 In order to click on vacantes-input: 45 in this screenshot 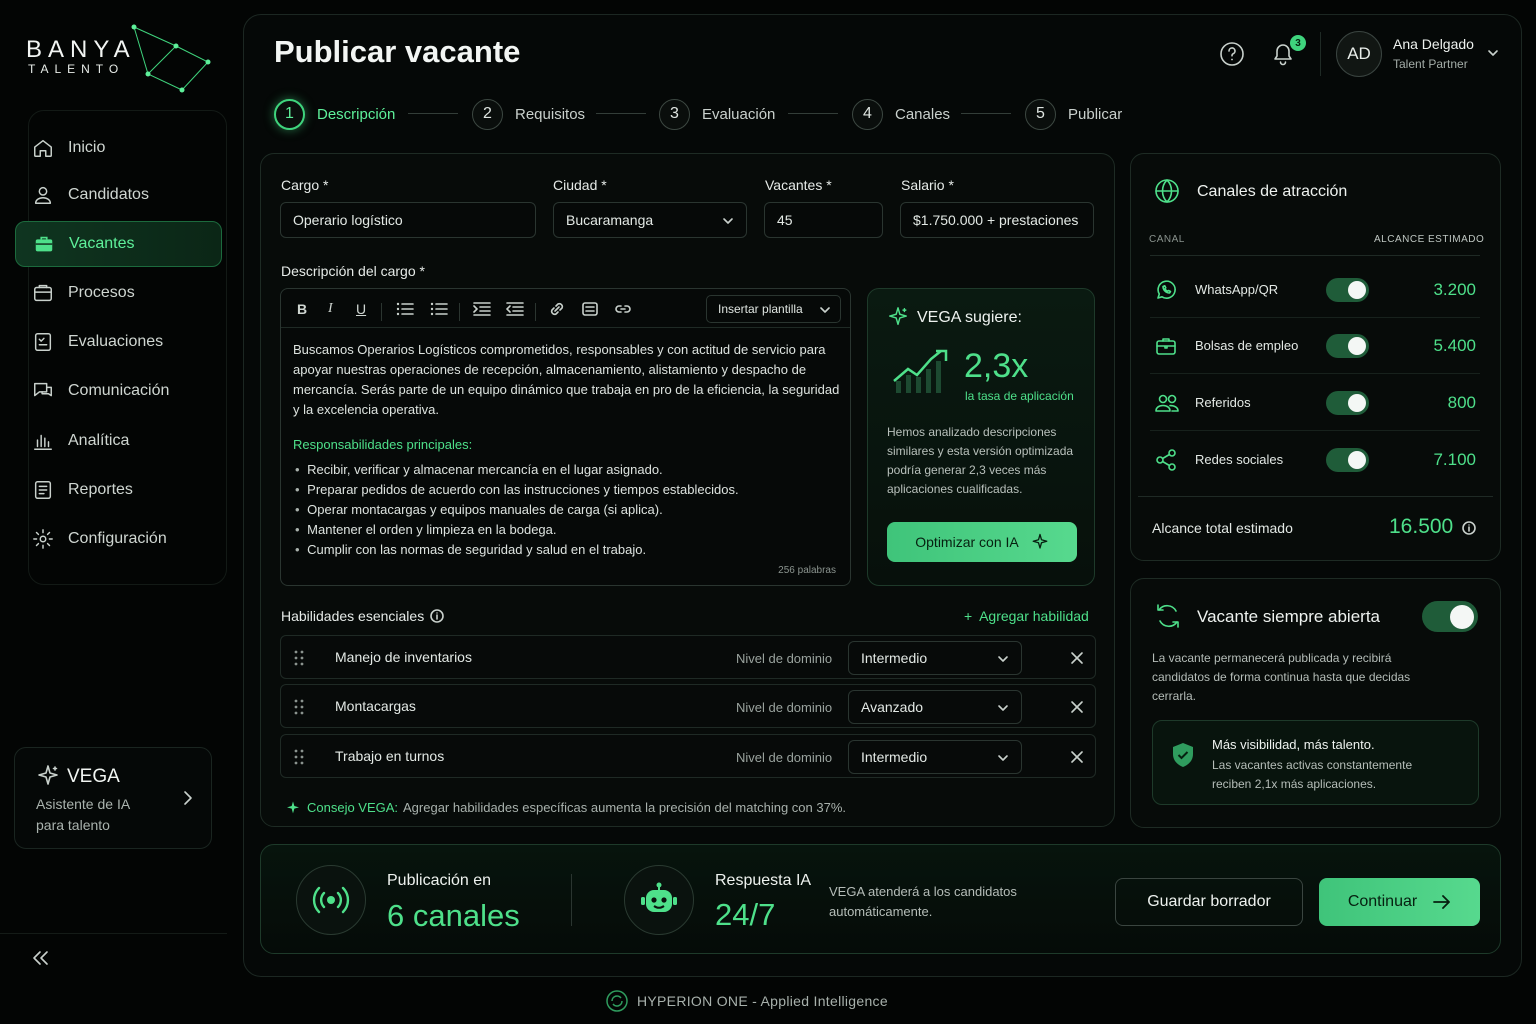, I will do `click(823, 220)`.